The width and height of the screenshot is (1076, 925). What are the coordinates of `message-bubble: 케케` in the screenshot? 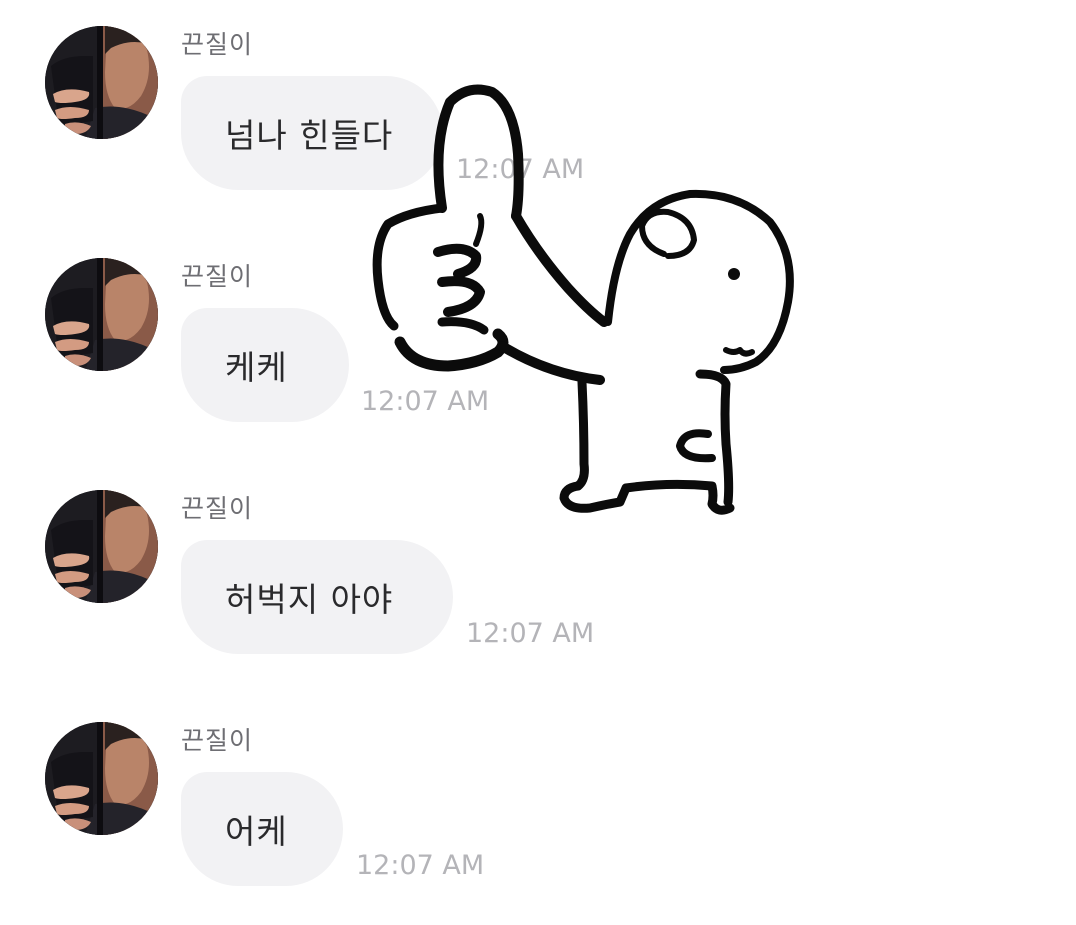 It's located at (265, 365).